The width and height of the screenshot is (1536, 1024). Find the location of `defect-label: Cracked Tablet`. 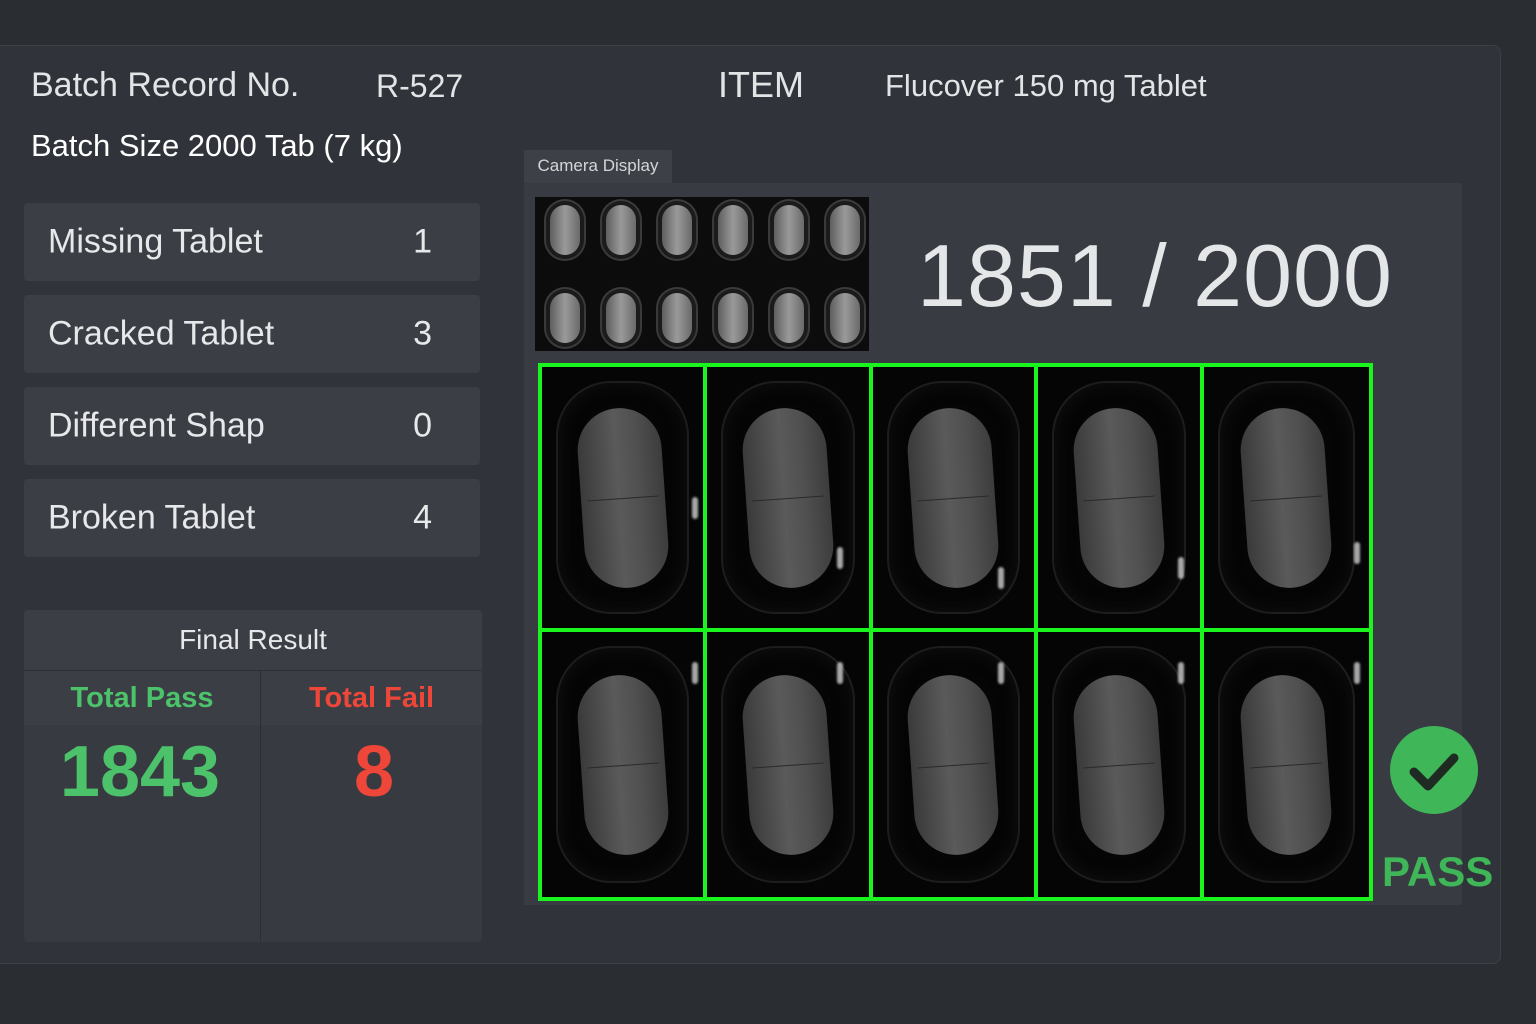

defect-label: Cracked Tablet is located at coordinates (161, 333).